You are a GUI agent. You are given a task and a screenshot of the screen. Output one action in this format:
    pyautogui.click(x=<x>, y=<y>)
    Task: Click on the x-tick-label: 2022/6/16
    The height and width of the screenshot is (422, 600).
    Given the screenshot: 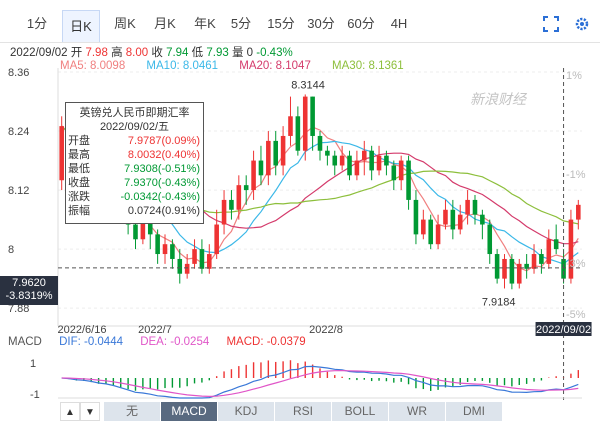 What is the action you would take?
    pyautogui.click(x=82, y=330)
    